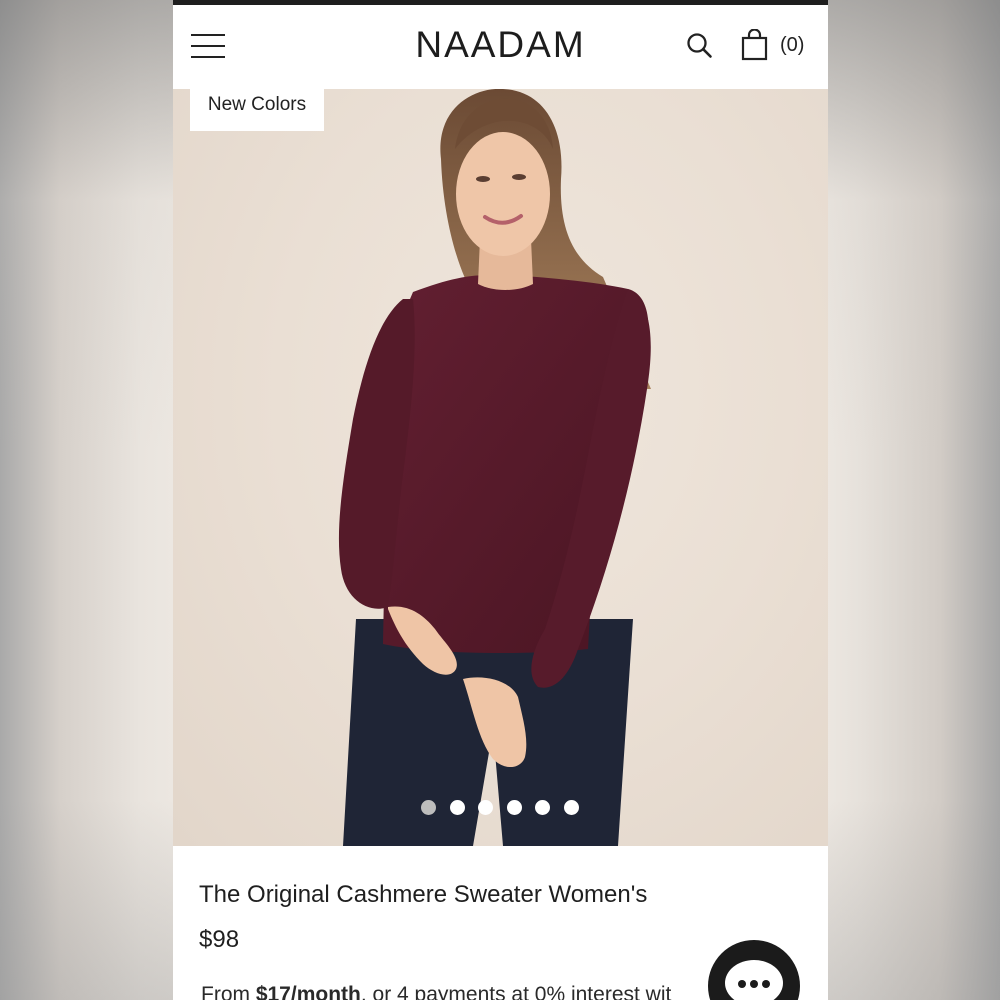 Image resolution: width=1000 pixels, height=1000 pixels. What do you see at coordinates (228, 991) in the screenshot?
I see `installment-prefix: From` at bounding box center [228, 991].